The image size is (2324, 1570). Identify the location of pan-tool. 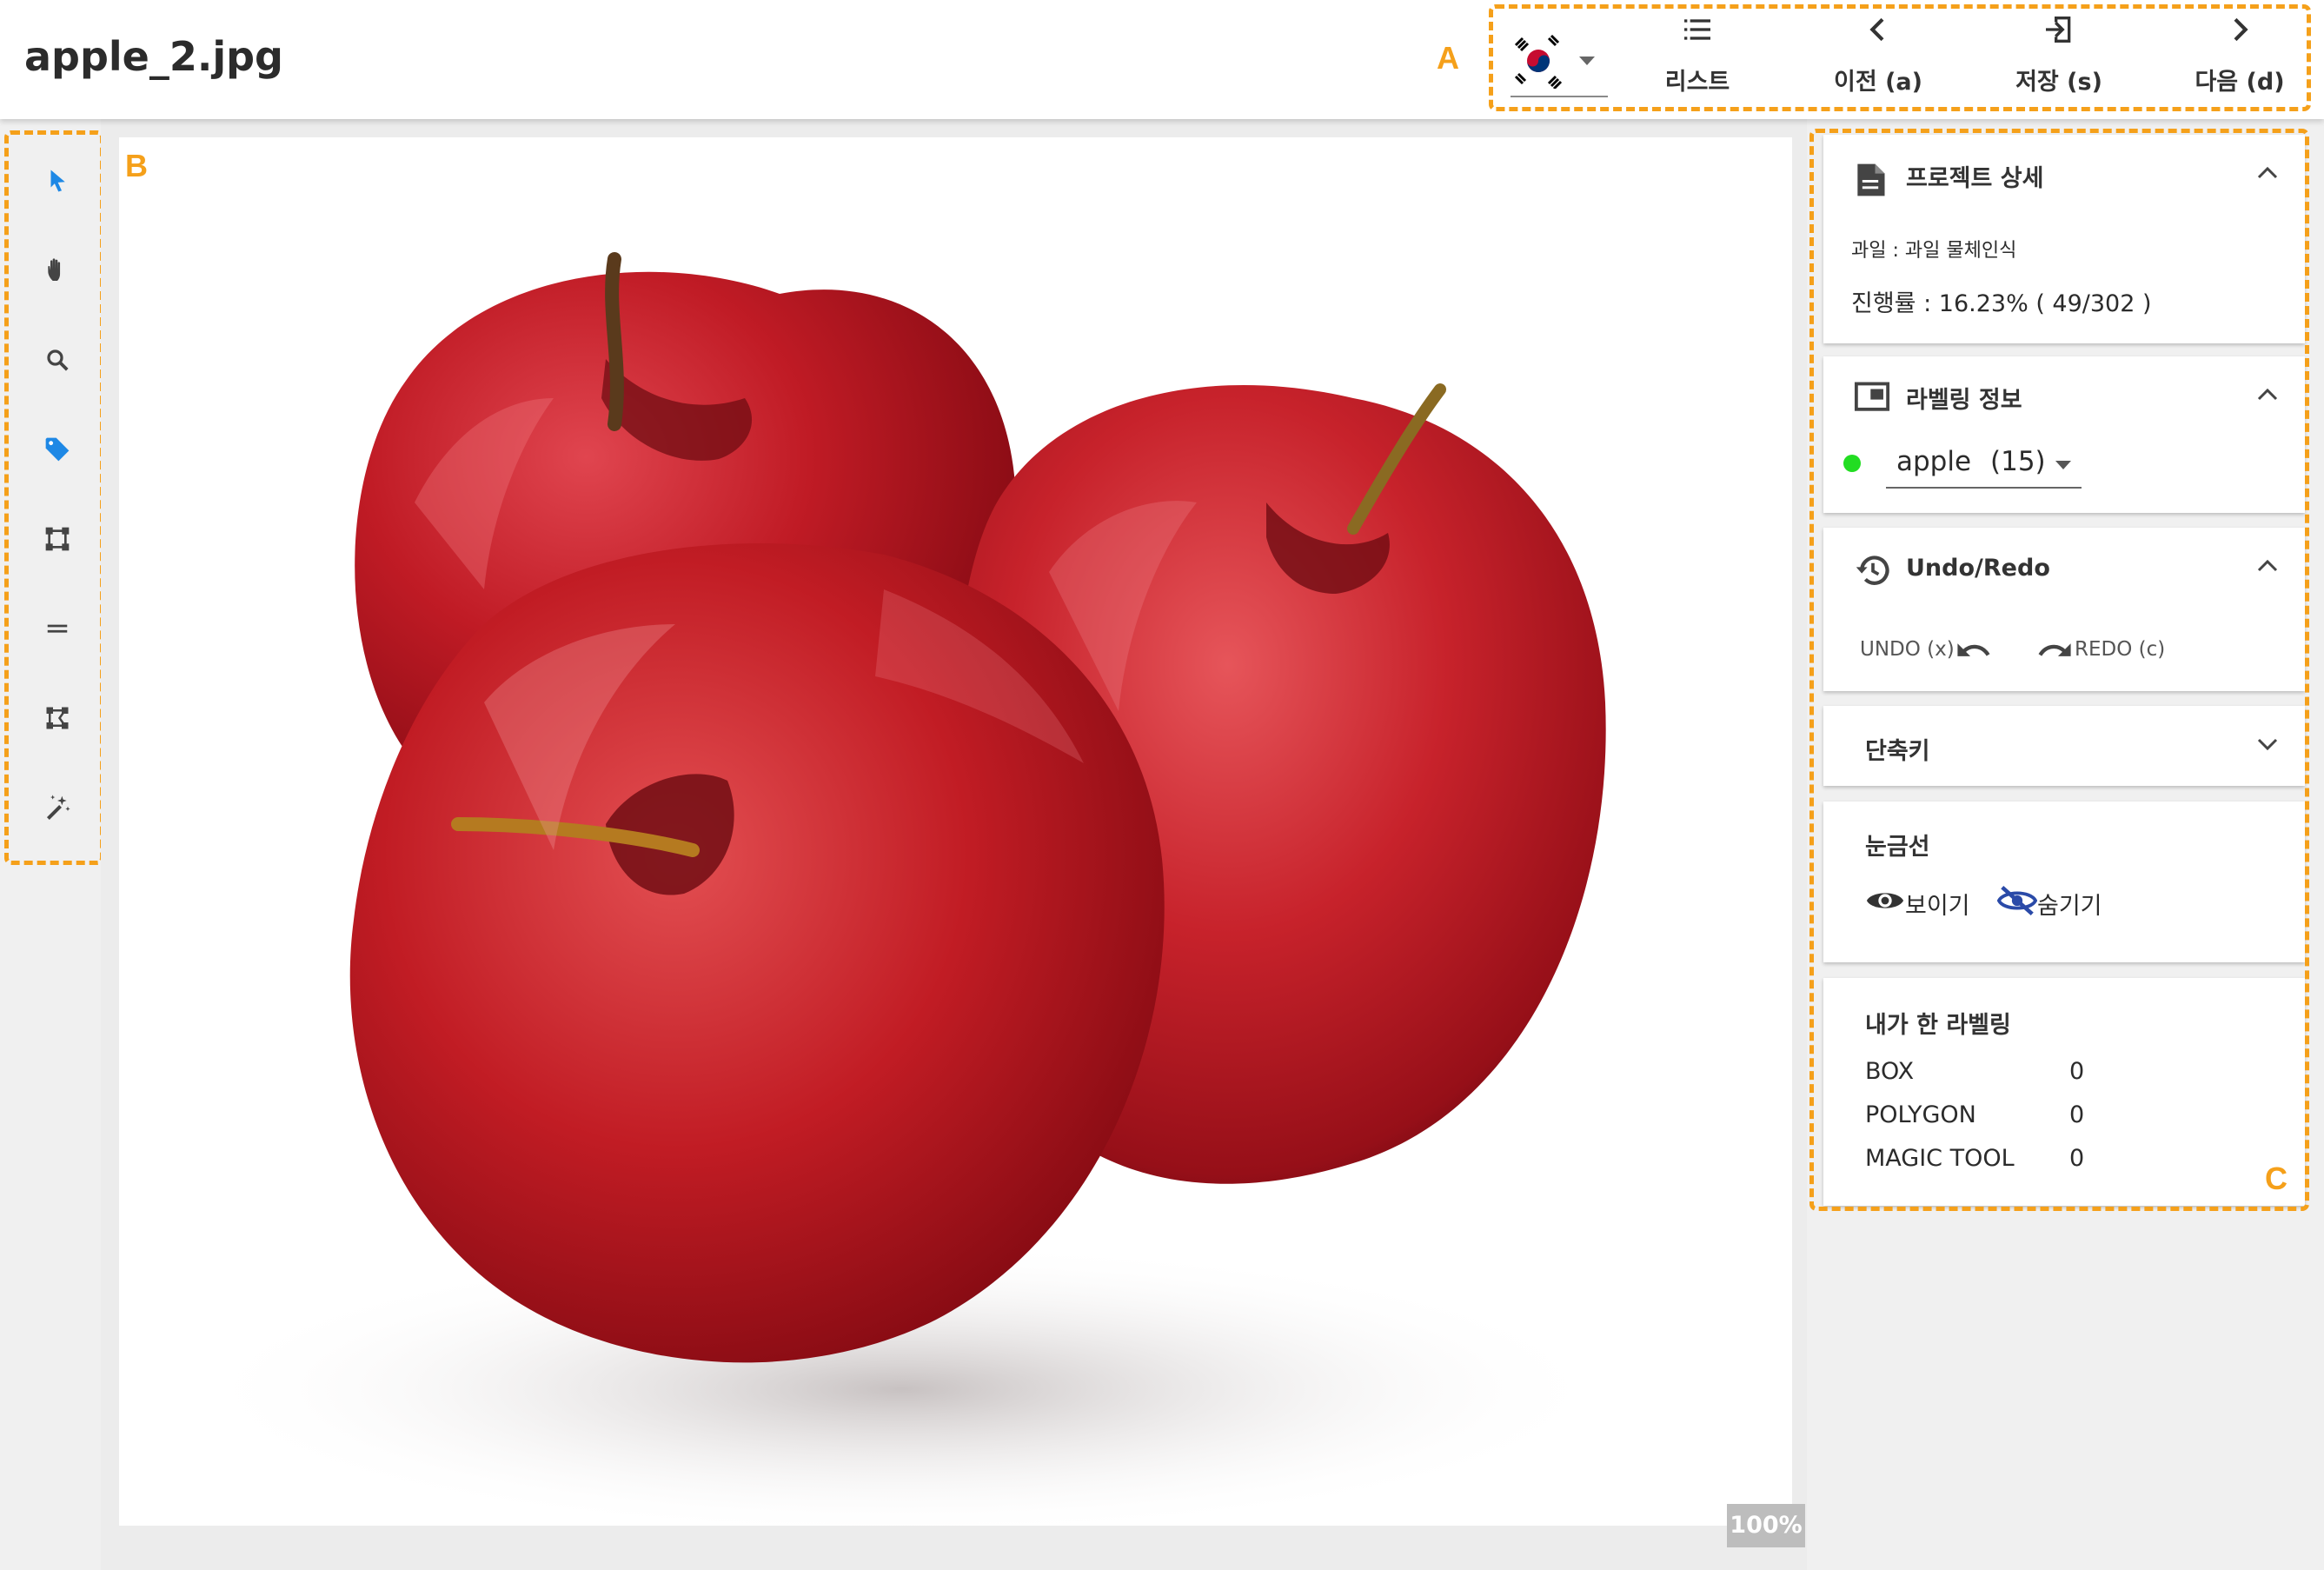
(57, 270).